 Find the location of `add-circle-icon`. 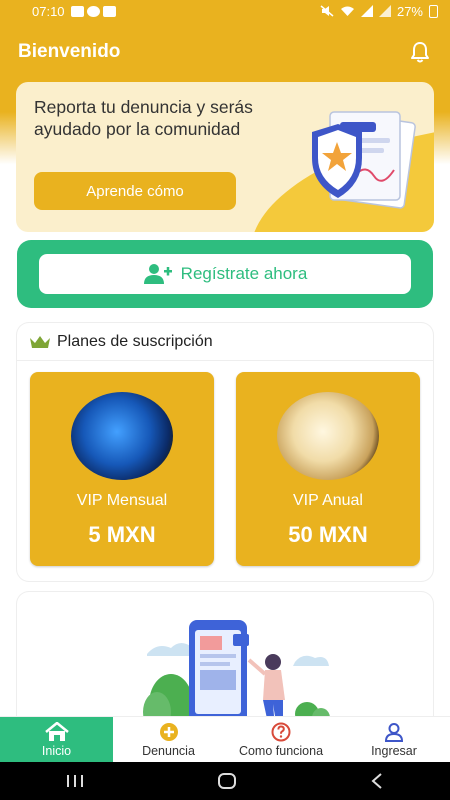

add-circle-icon is located at coordinates (168, 731).